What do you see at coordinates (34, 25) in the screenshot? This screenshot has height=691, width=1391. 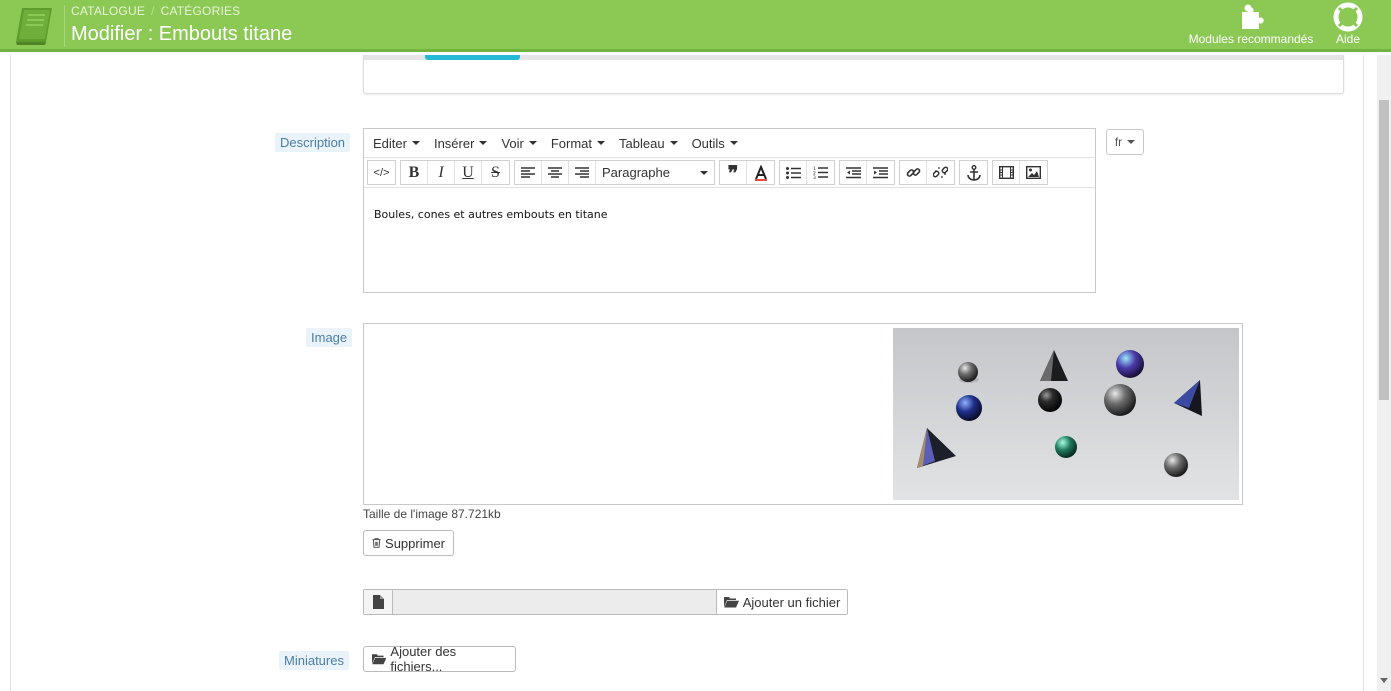 I see `catalog-book-icon` at bounding box center [34, 25].